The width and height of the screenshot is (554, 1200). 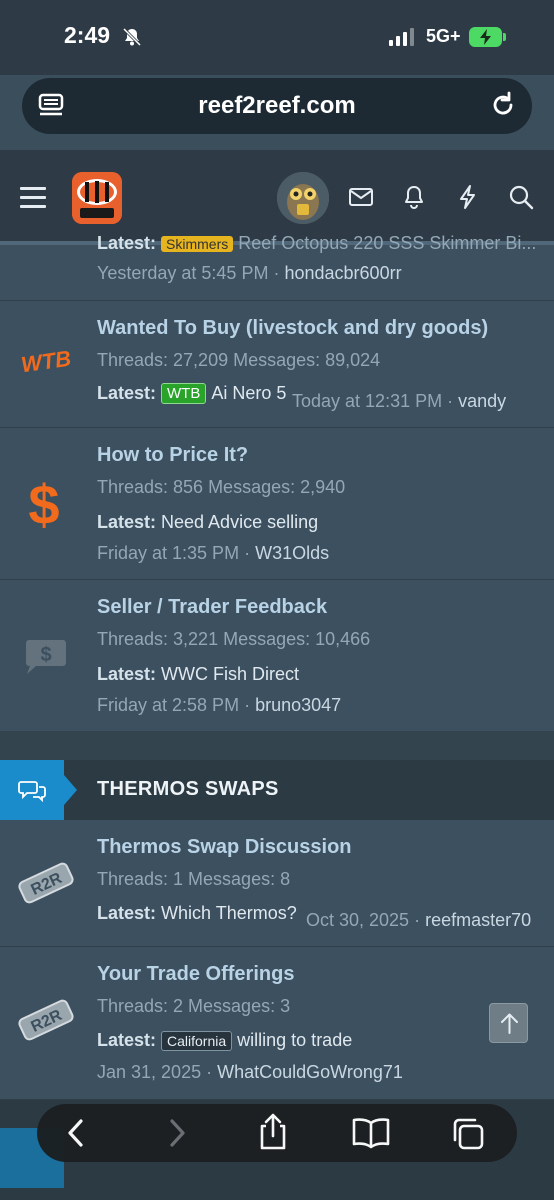 I want to click on tabs-icon, so click(x=468, y=1136).